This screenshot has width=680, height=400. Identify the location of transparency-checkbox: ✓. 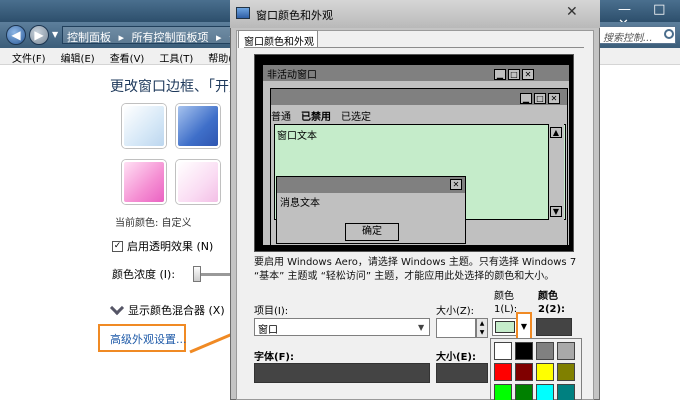
(117, 246).